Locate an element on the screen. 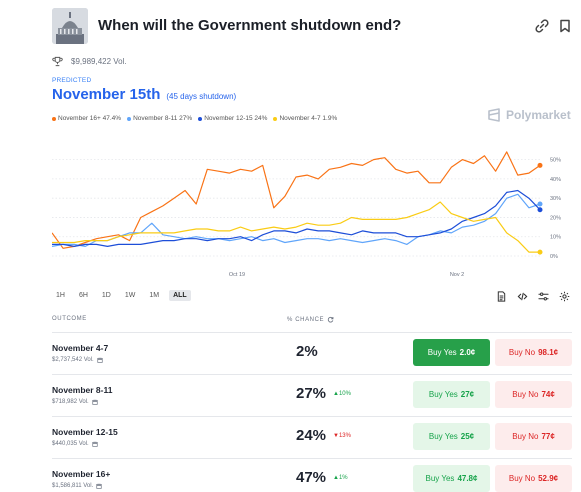  outcome-volume-text: $718,982 Vol. is located at coordinates (70, 402).